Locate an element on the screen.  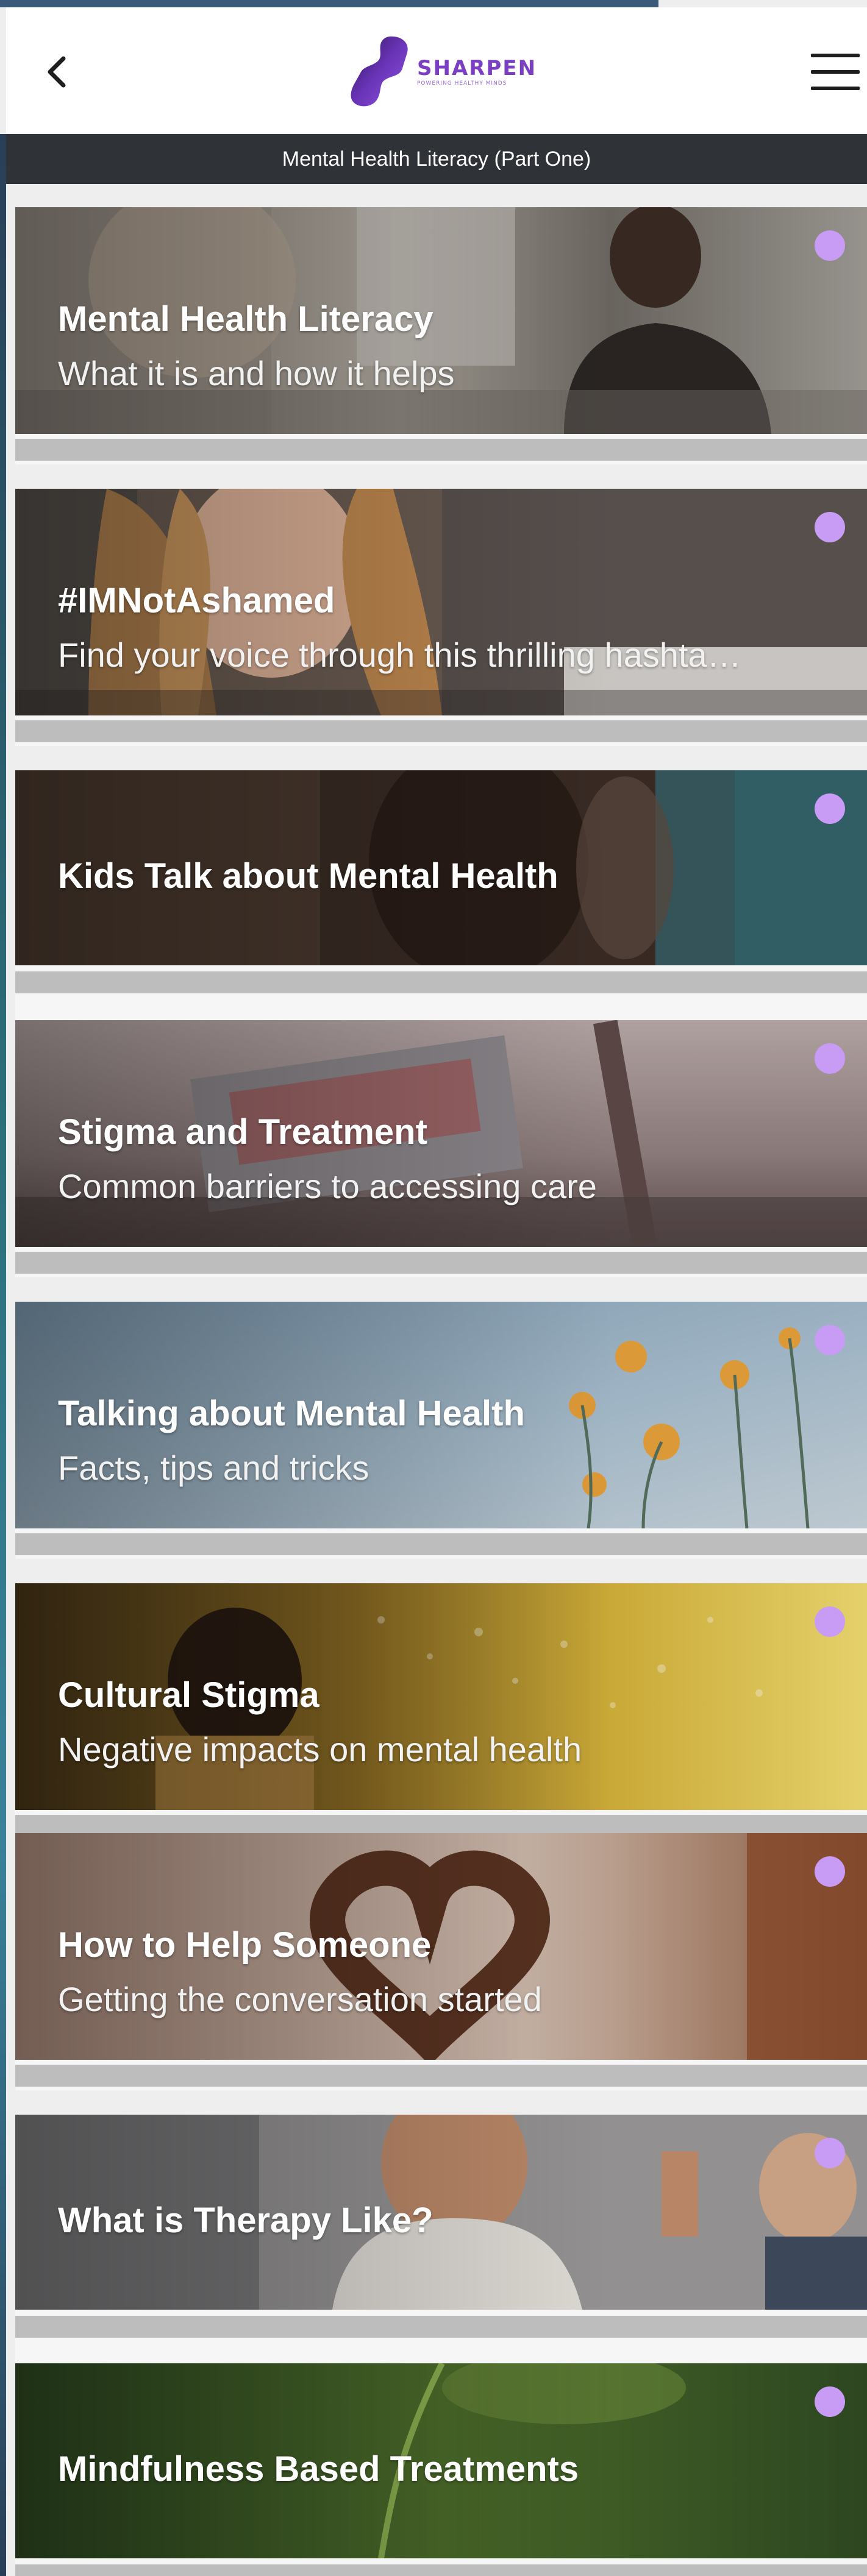
logo-name: SHARPEN is located at coordinates (477, 68).